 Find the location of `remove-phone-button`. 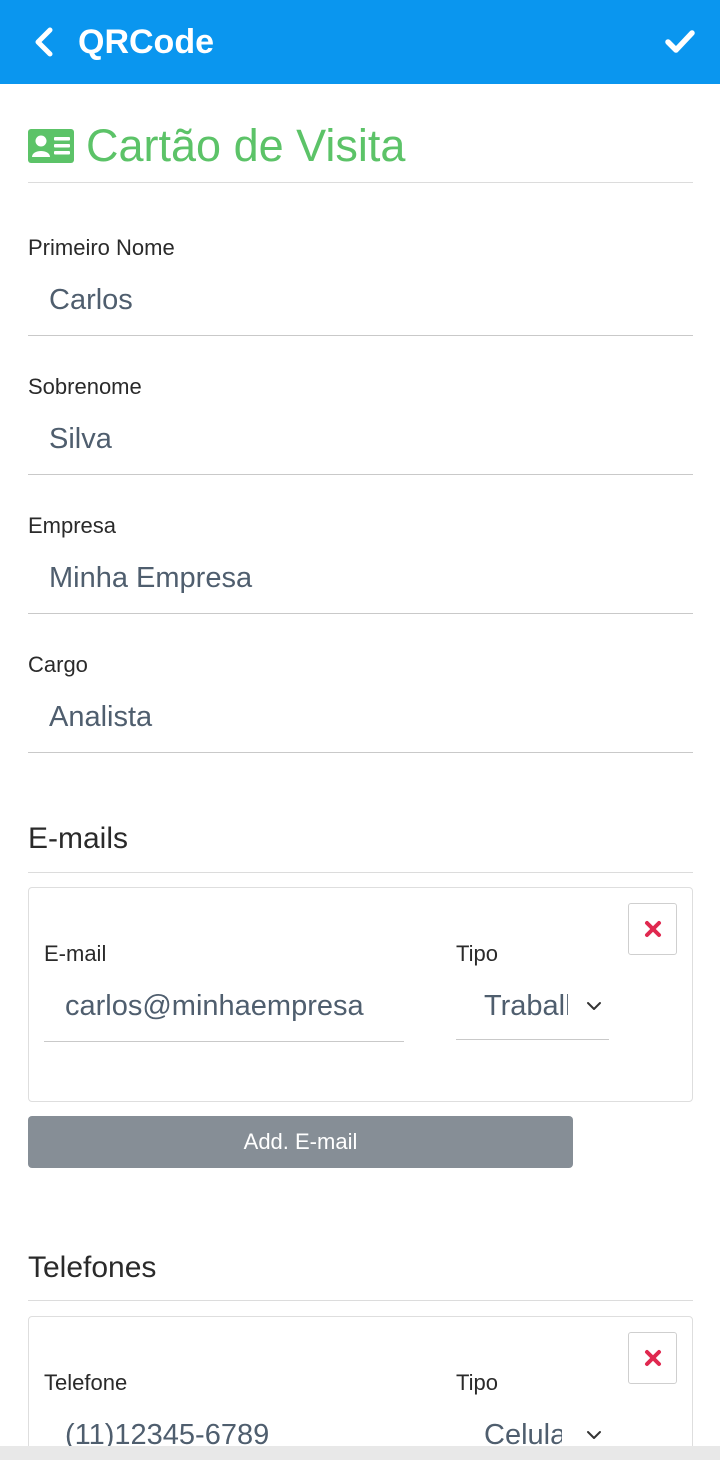

remove-phone-button is located at coordinates (652, 1358).